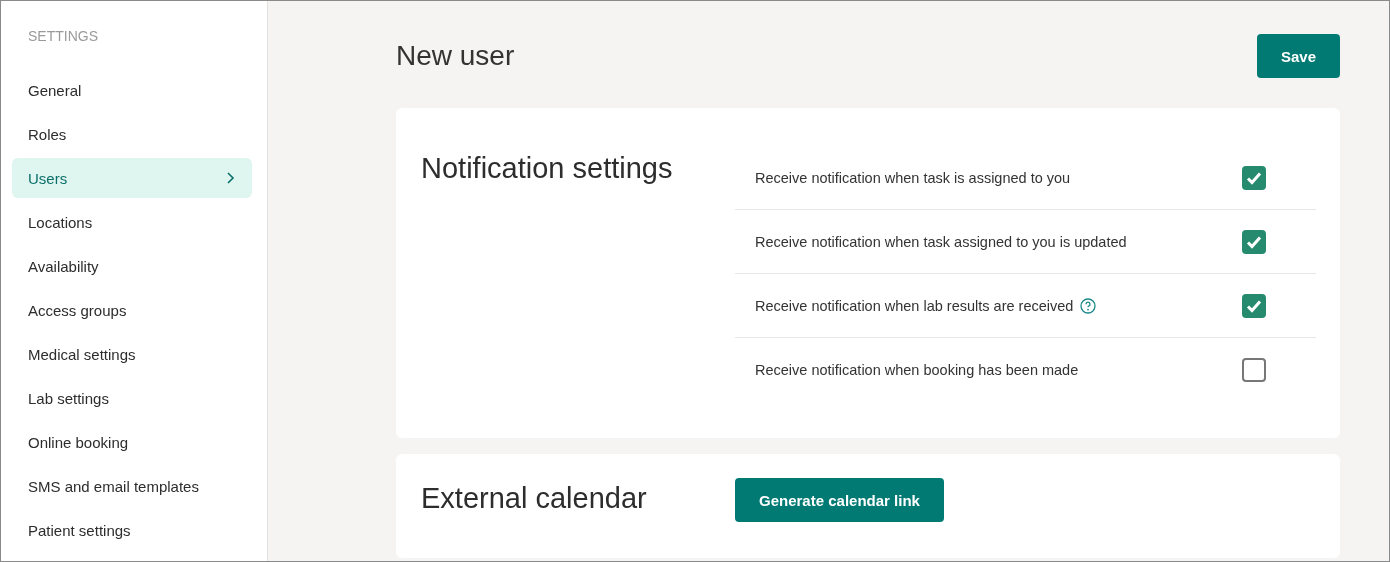 This screenshot has width=1390, height=562. I want to click on option-label: Receive notification when task assigned to you is updated, so click(941, 241).